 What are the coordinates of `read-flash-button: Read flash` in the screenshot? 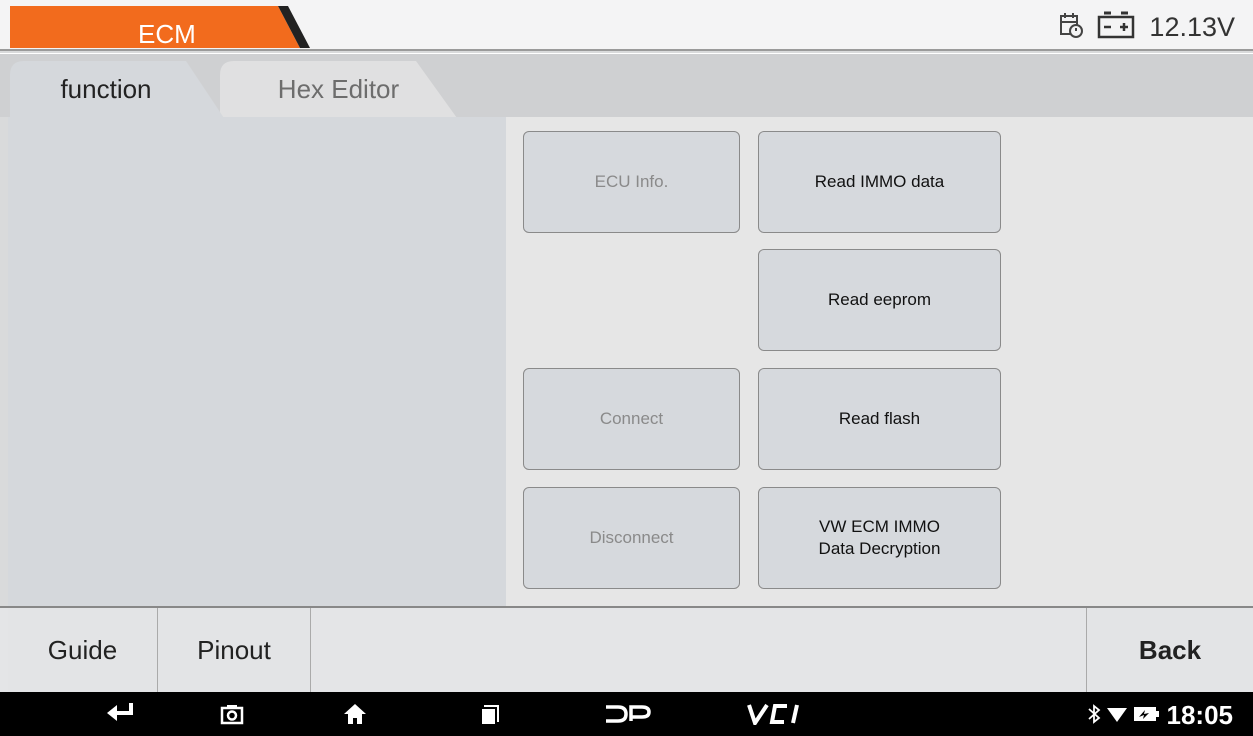 It's located at (879, 419).